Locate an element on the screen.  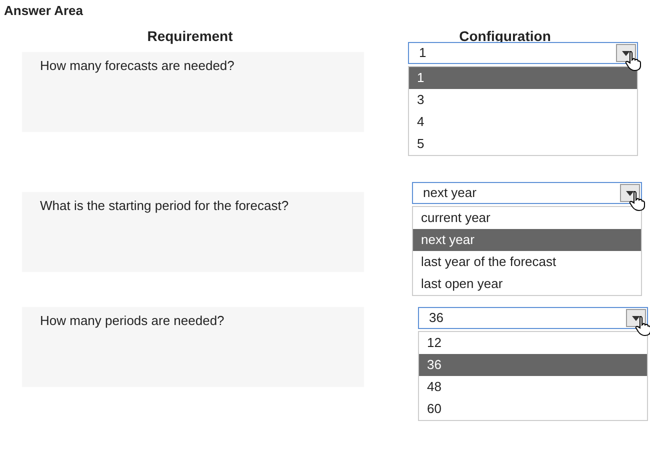
column-header: Requirement is located at coordinates (190, 36).